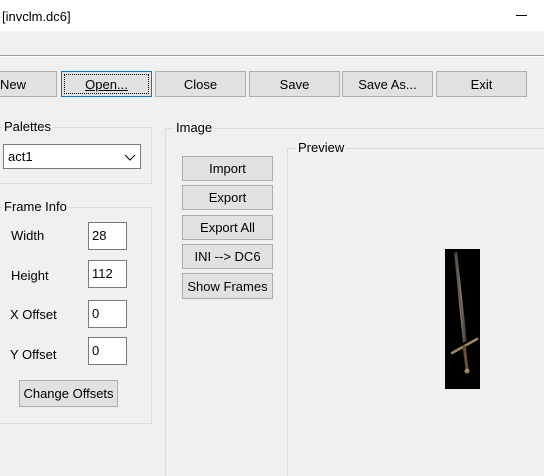  What do you see at coordinates (321, 147) in the screenshot?
I see `preview-group-label: Preview` at bounding box center [321, 147].